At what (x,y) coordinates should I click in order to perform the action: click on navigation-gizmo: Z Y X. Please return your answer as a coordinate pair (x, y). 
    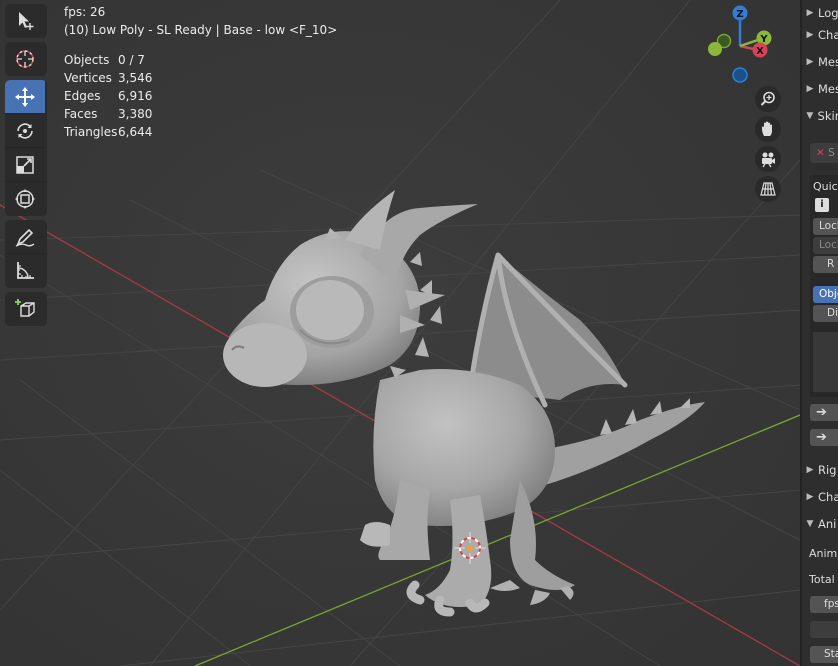
    Looking at the image, I should click on (740, 44).